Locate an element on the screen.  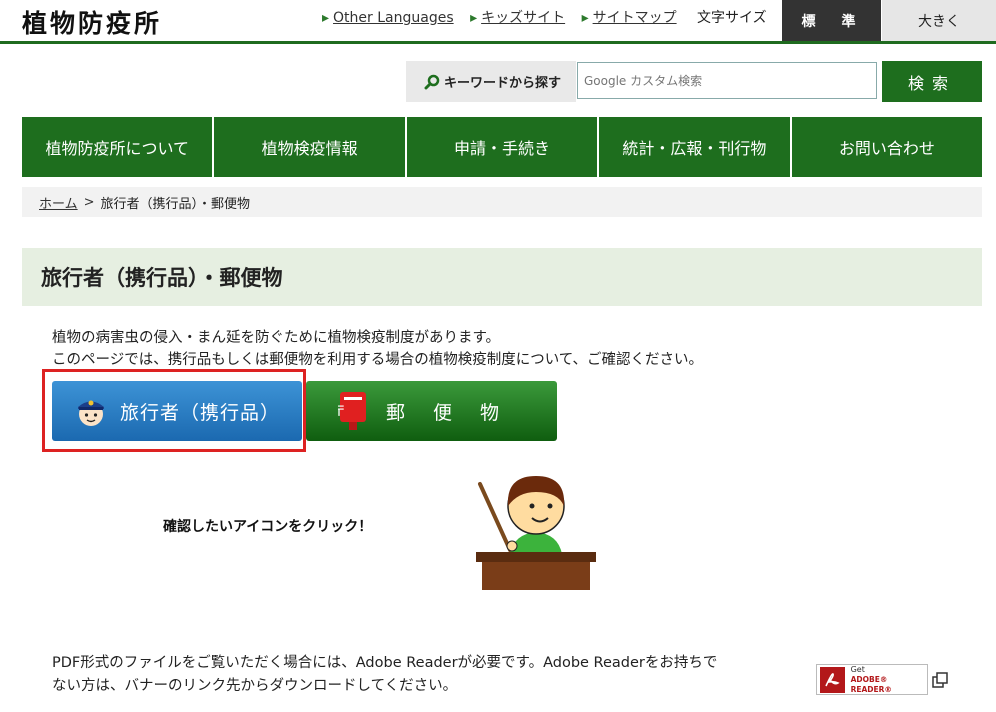
mail-button: 〒 郵便物 is located at coordinates (431, 411).